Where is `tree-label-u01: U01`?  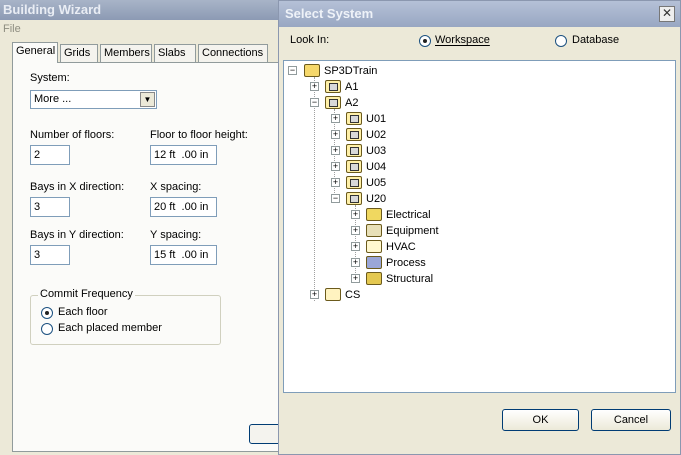
tree-label-u01: U01 is located at coordinates (376, 119).